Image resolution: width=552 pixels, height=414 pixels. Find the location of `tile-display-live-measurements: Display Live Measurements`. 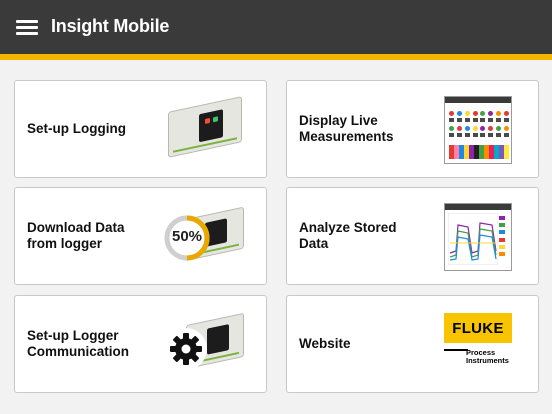

tile-display-live-measurements: Display Live Measurements is located at coordinates (412, 129).